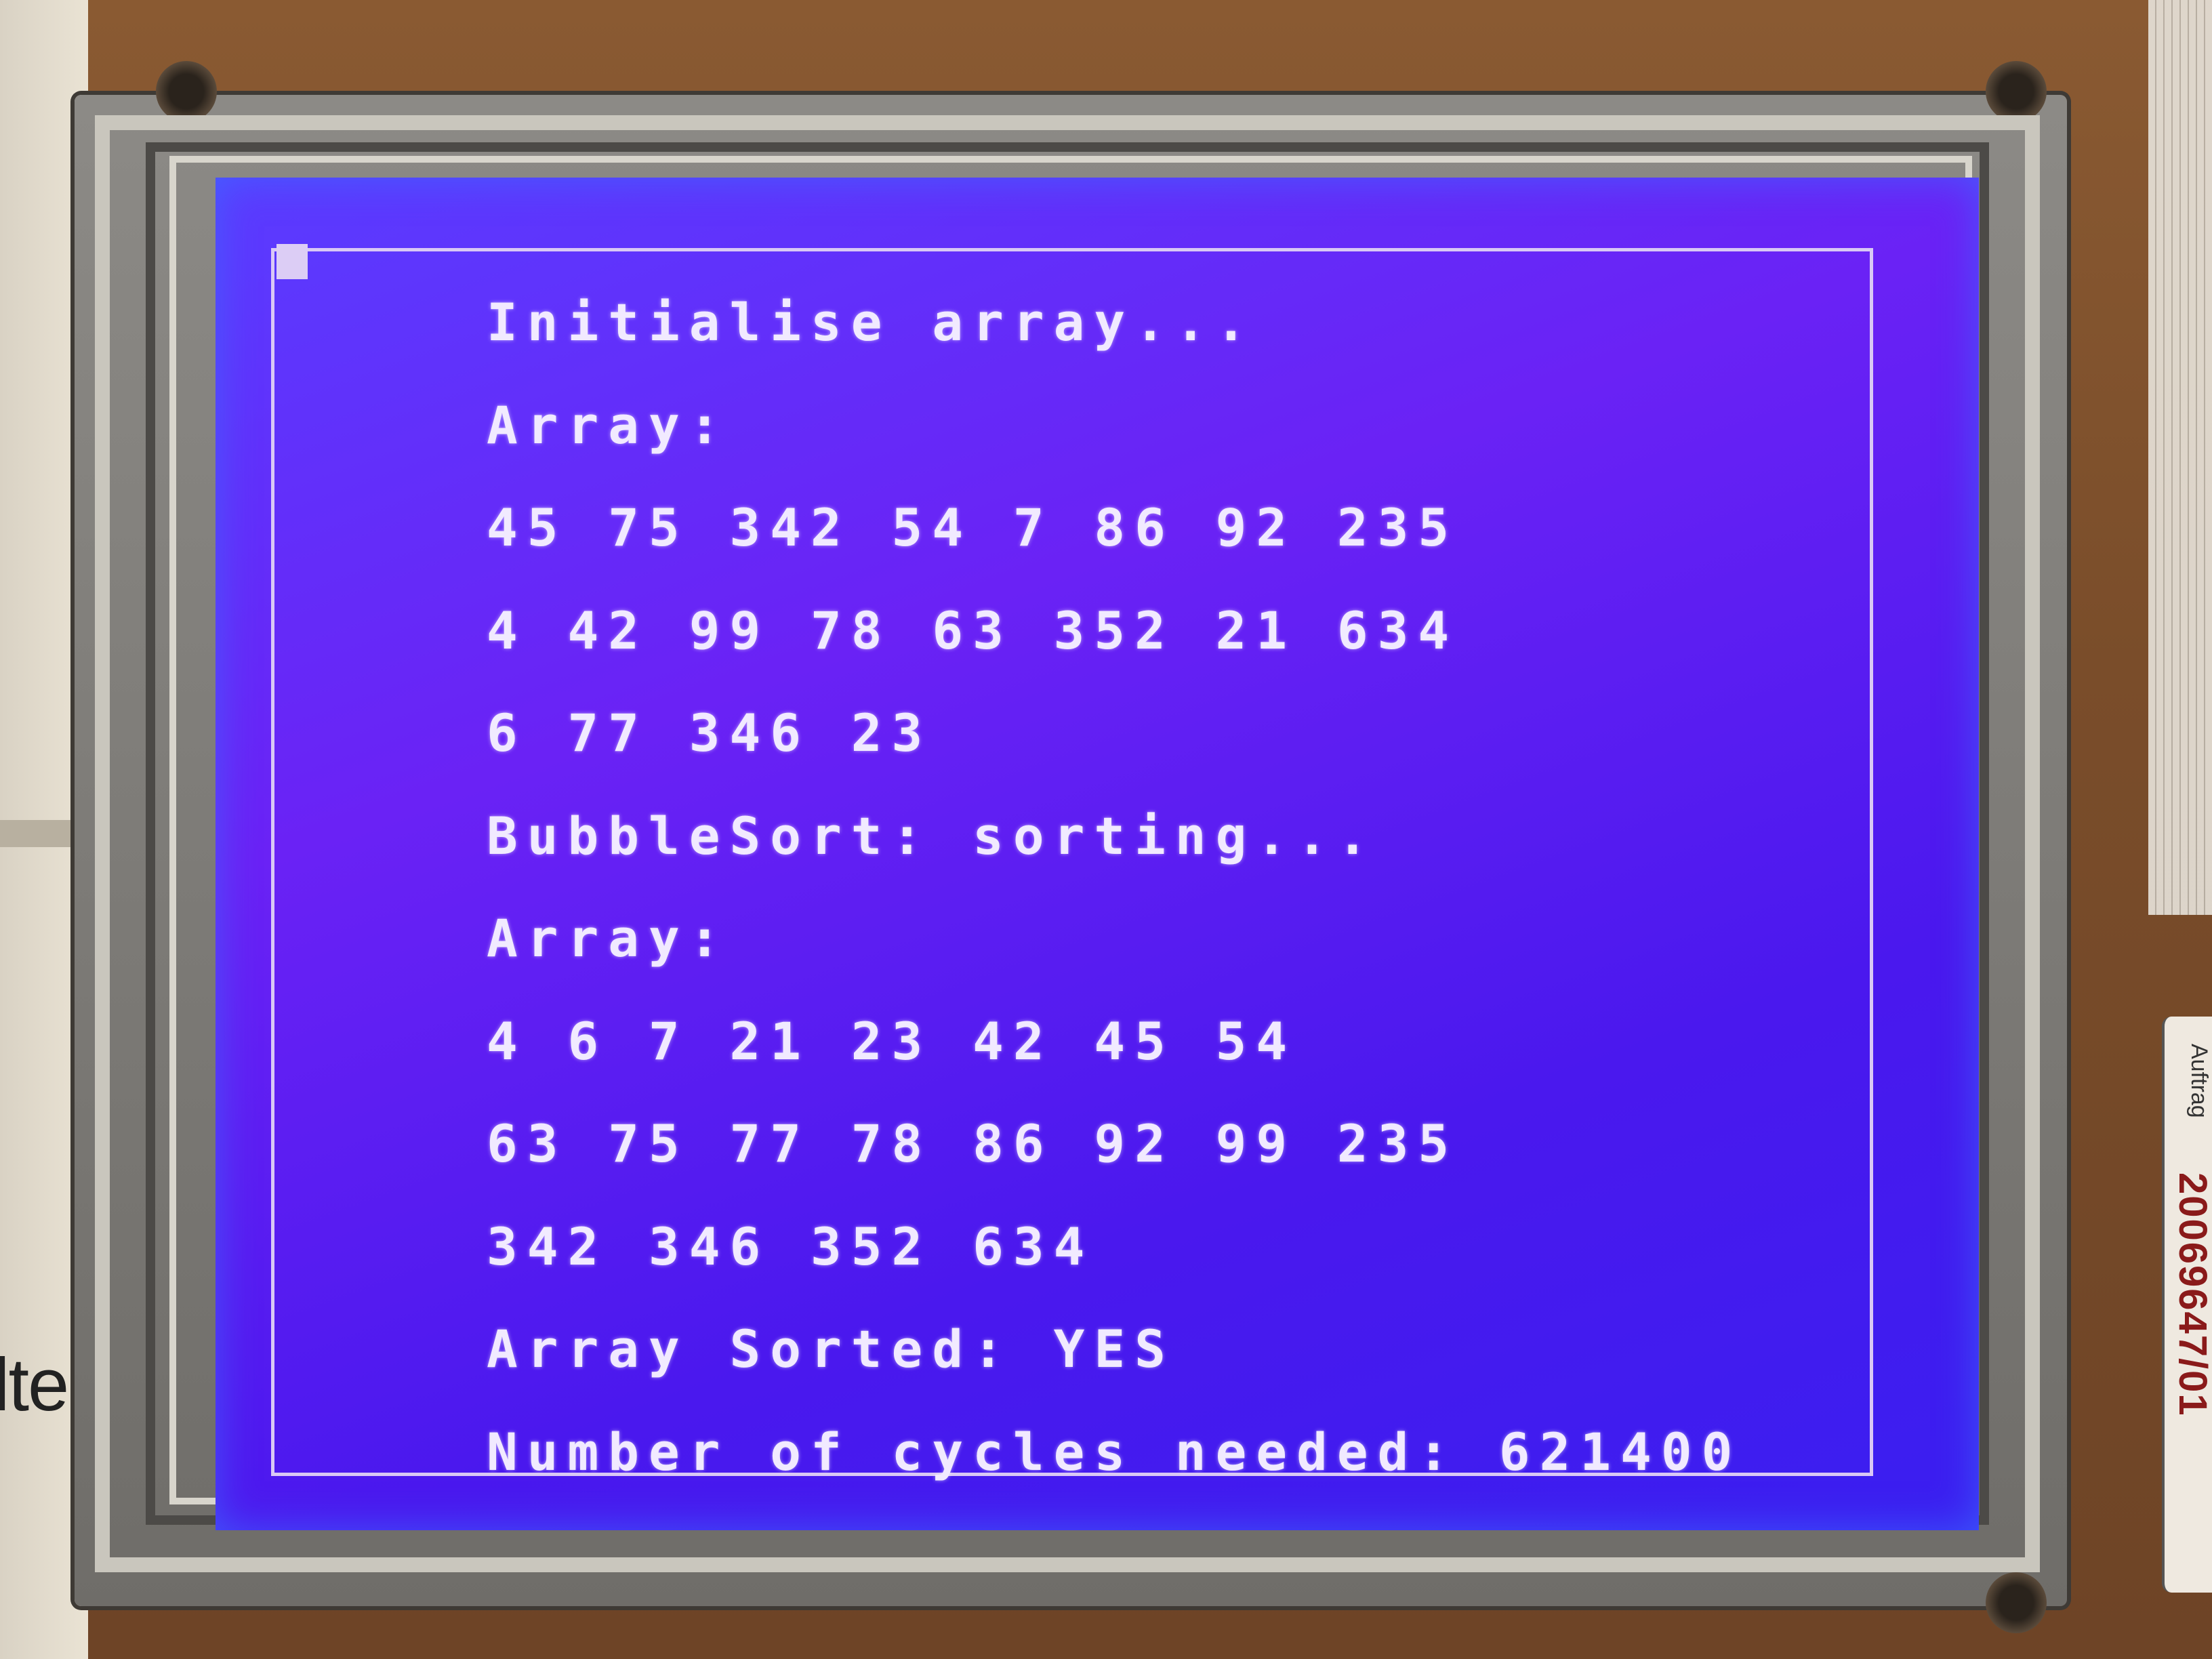  Describe the element at coordinates (2180, 457) in the screenshot. I see `ribbon-cable` at that location.